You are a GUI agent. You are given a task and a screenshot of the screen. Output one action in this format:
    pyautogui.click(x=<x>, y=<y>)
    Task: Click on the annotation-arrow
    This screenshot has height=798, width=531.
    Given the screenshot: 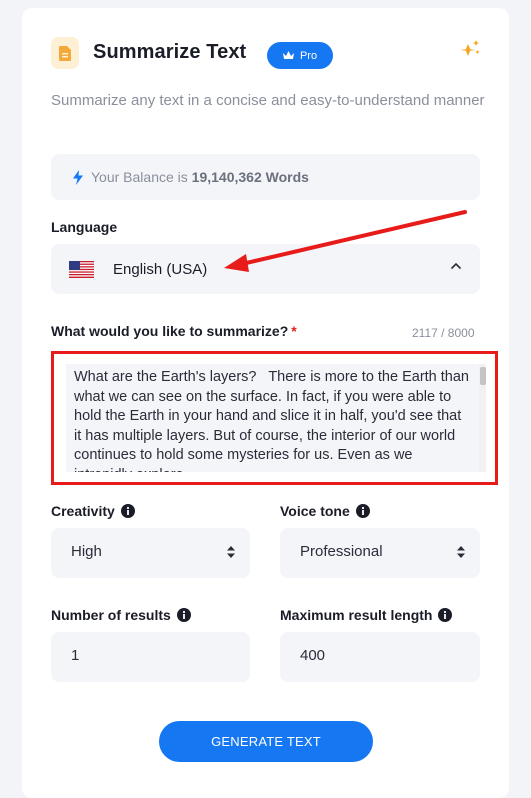 What is the action you would take?
    pyautogui.click(x=345, y=241)
    